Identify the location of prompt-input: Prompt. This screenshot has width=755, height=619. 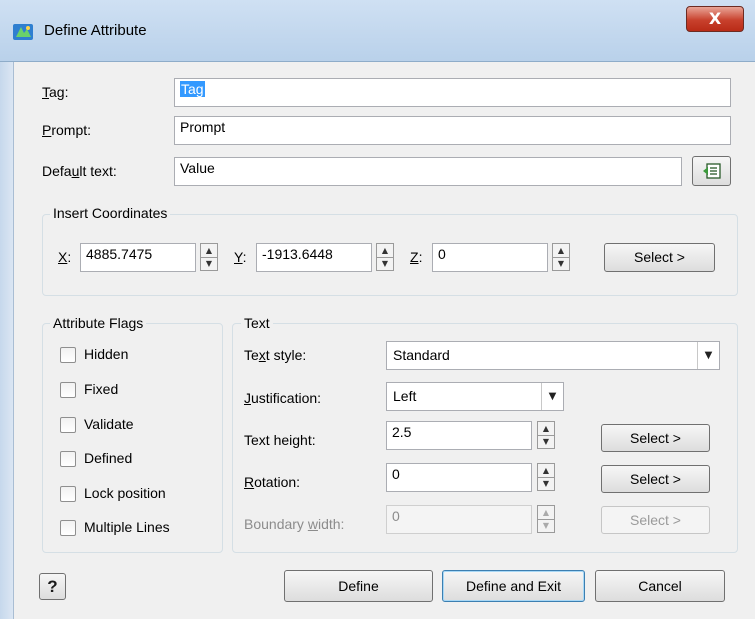
(452, 130).